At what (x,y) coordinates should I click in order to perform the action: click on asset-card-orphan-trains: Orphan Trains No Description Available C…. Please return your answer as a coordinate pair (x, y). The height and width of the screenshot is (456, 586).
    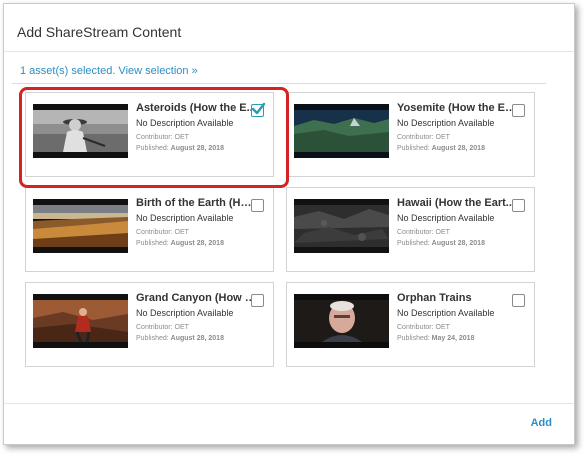
    Looking at the image, I should click on (410, 324).